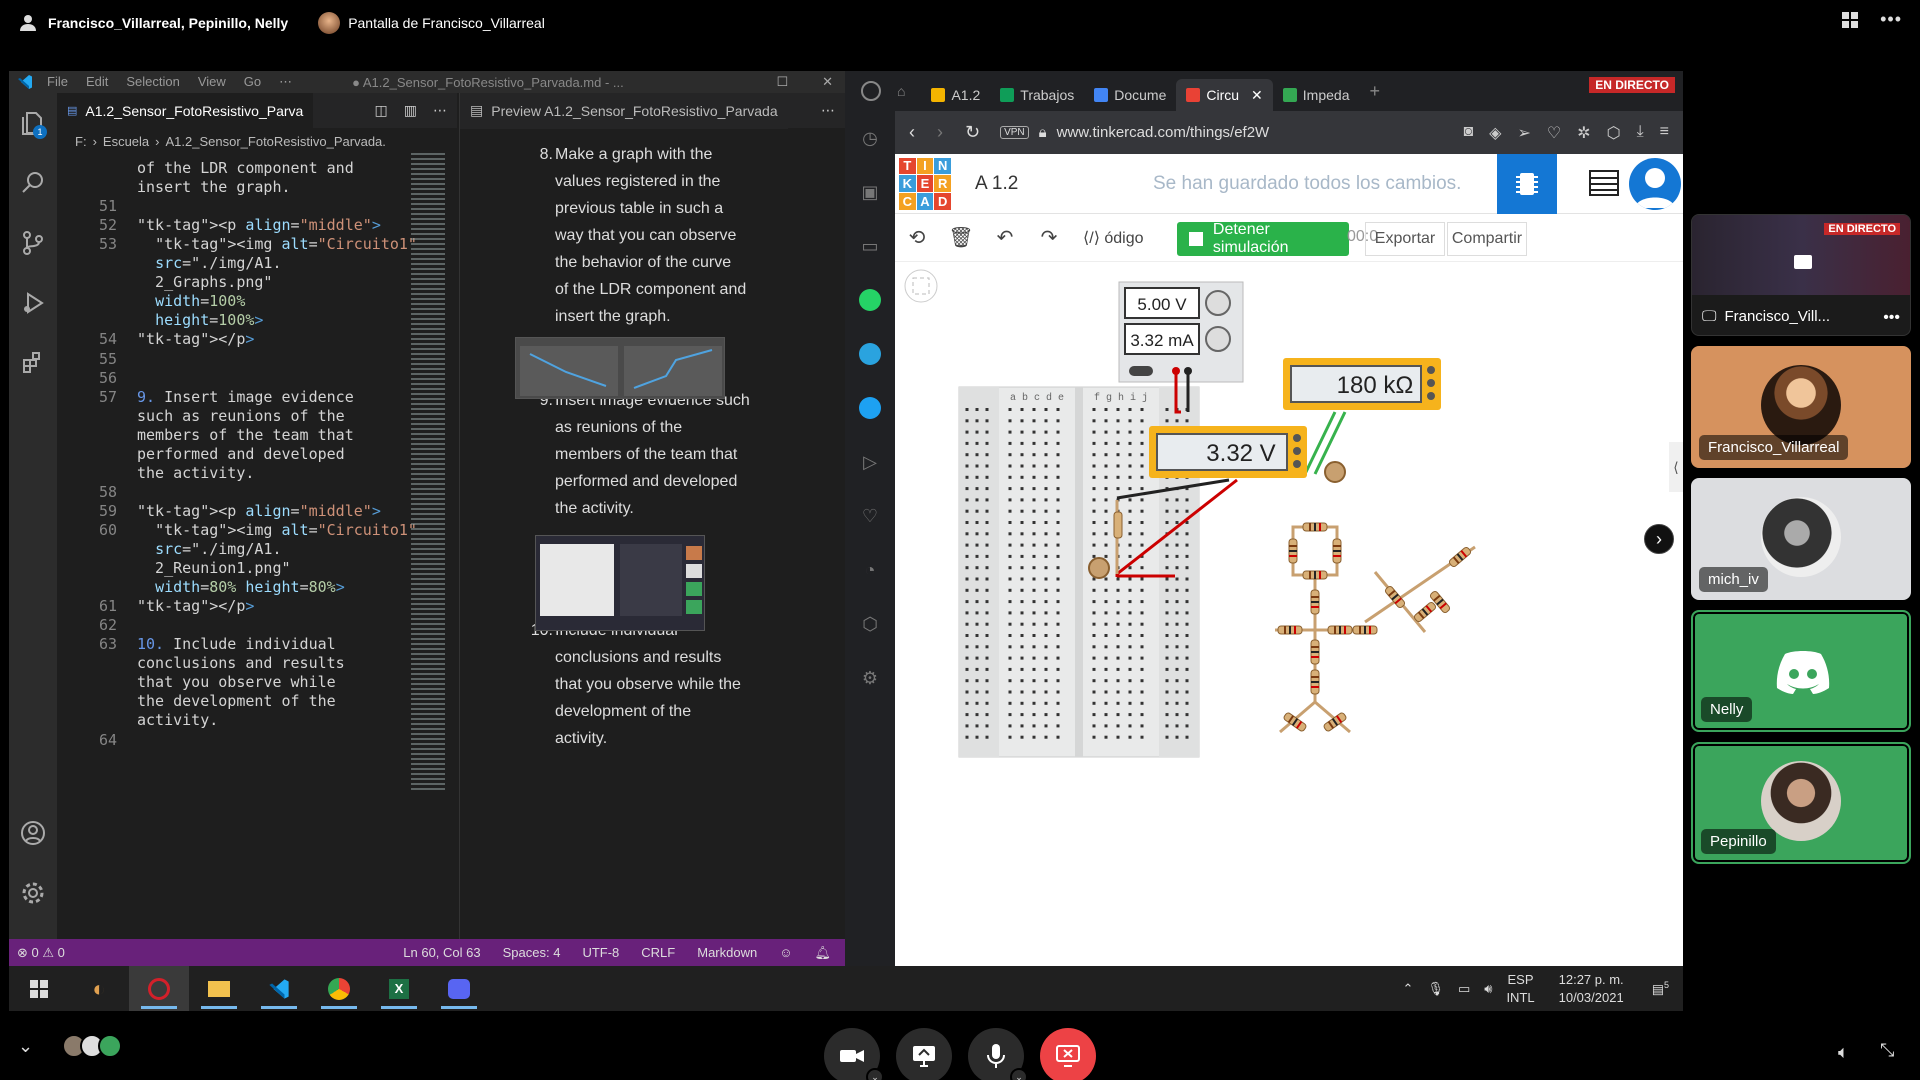  I want to click on taskbar-app-discord, so click(459, 988).